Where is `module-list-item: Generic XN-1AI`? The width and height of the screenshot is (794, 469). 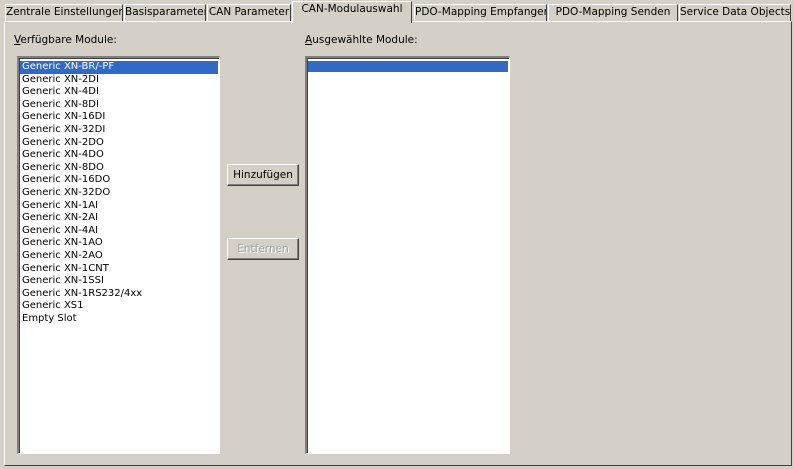
module-list-item: Generic XN-1AI is located at coordinates (119, 206).